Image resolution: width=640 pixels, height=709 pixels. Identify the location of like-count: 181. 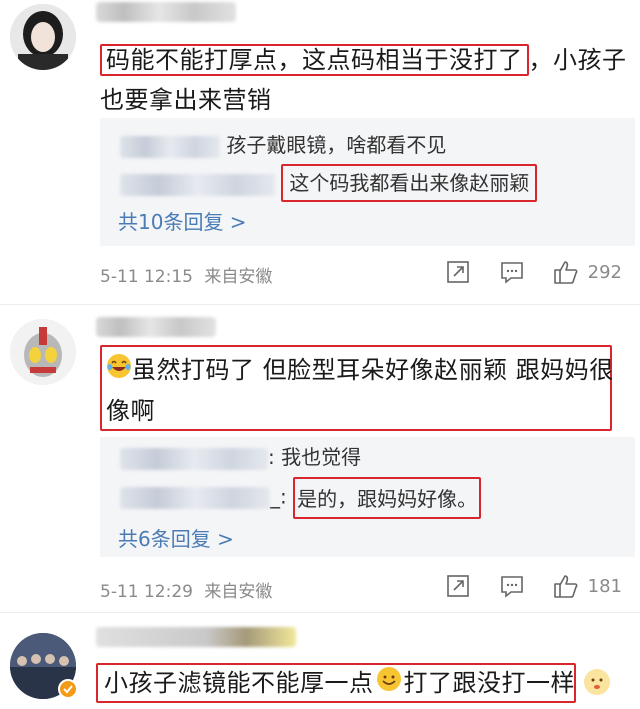
(604, 586).